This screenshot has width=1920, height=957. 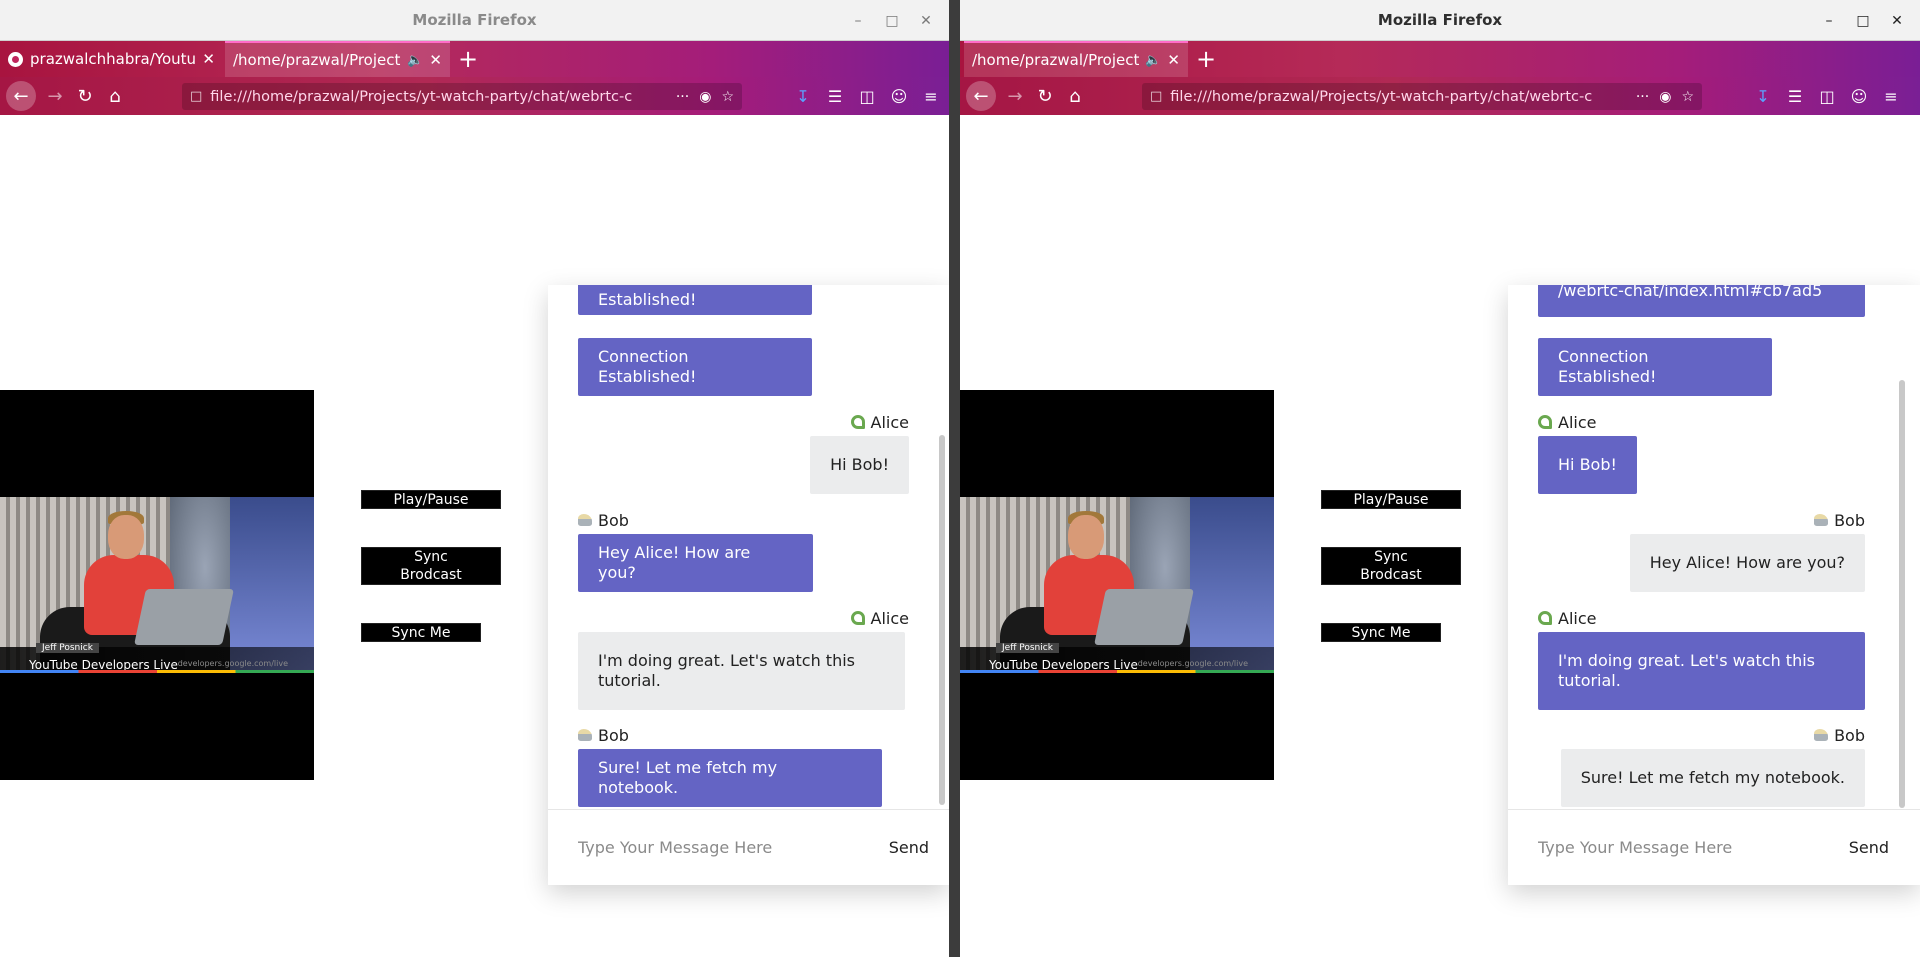 I want to click on message-bubble: Sure! Let me fetch my notebook., so click(x=730, y=778).